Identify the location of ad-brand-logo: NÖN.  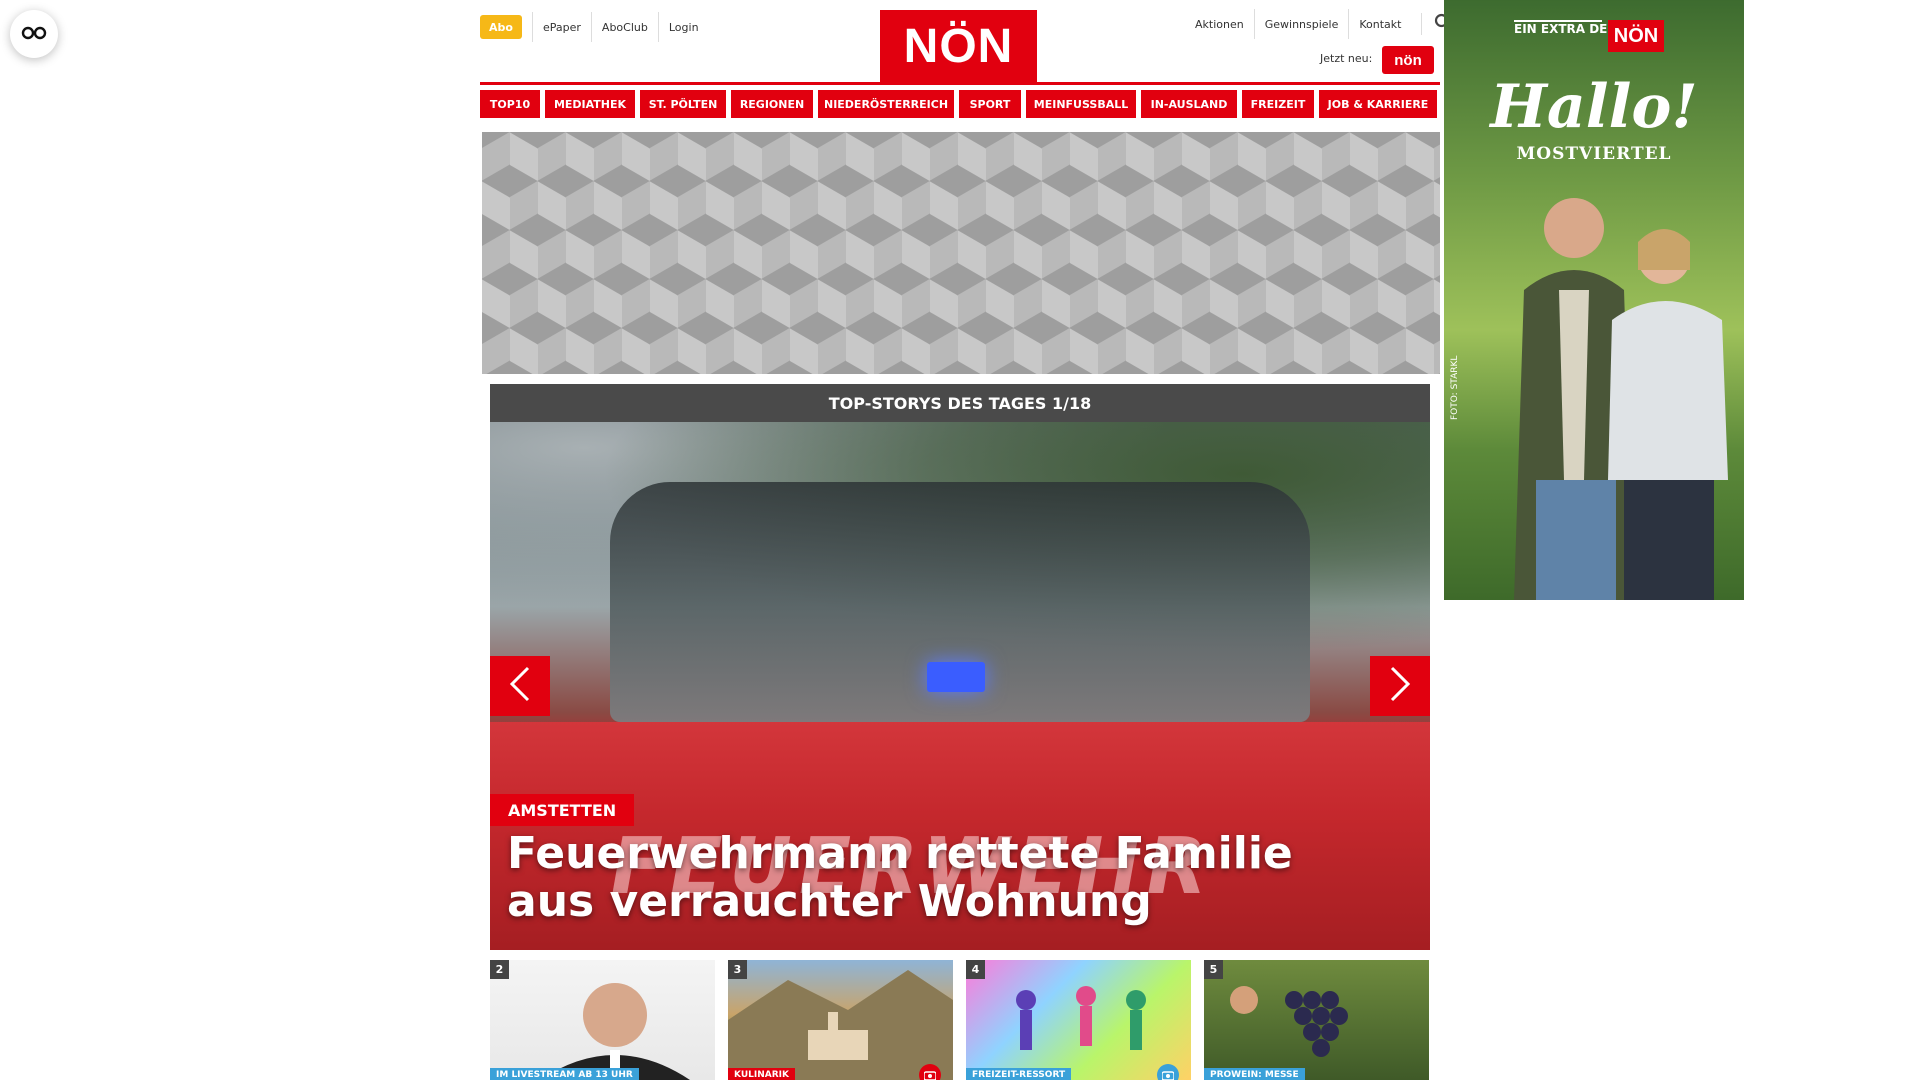
(1636, 36).